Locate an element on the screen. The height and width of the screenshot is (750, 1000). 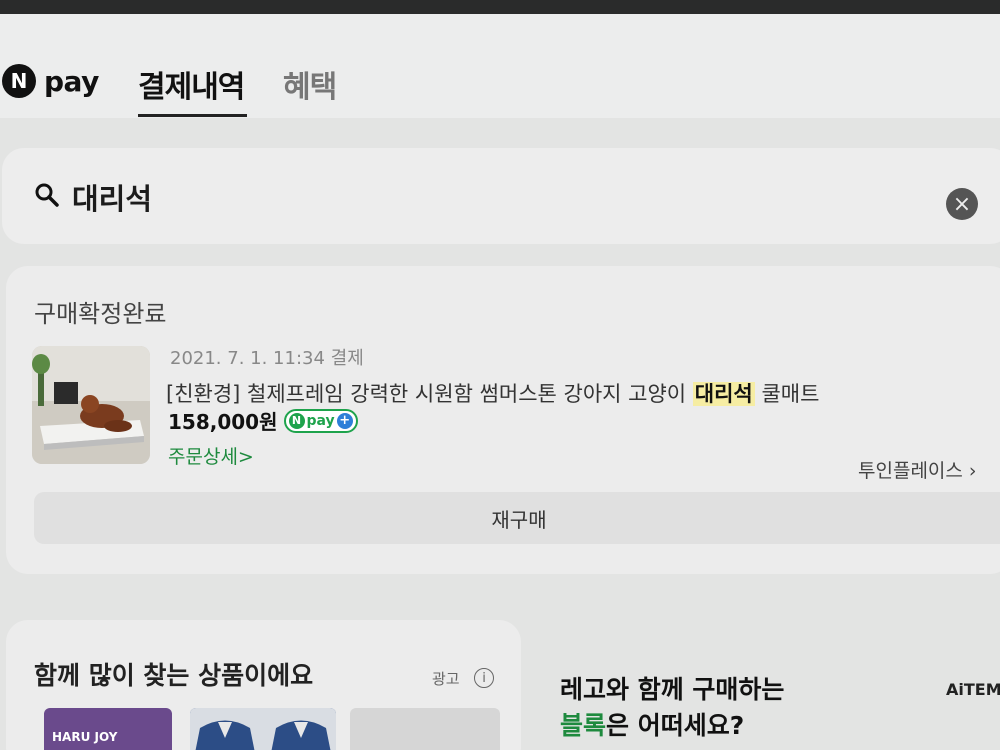
npay-badge-icon: N is located at coordinates (296, 420).